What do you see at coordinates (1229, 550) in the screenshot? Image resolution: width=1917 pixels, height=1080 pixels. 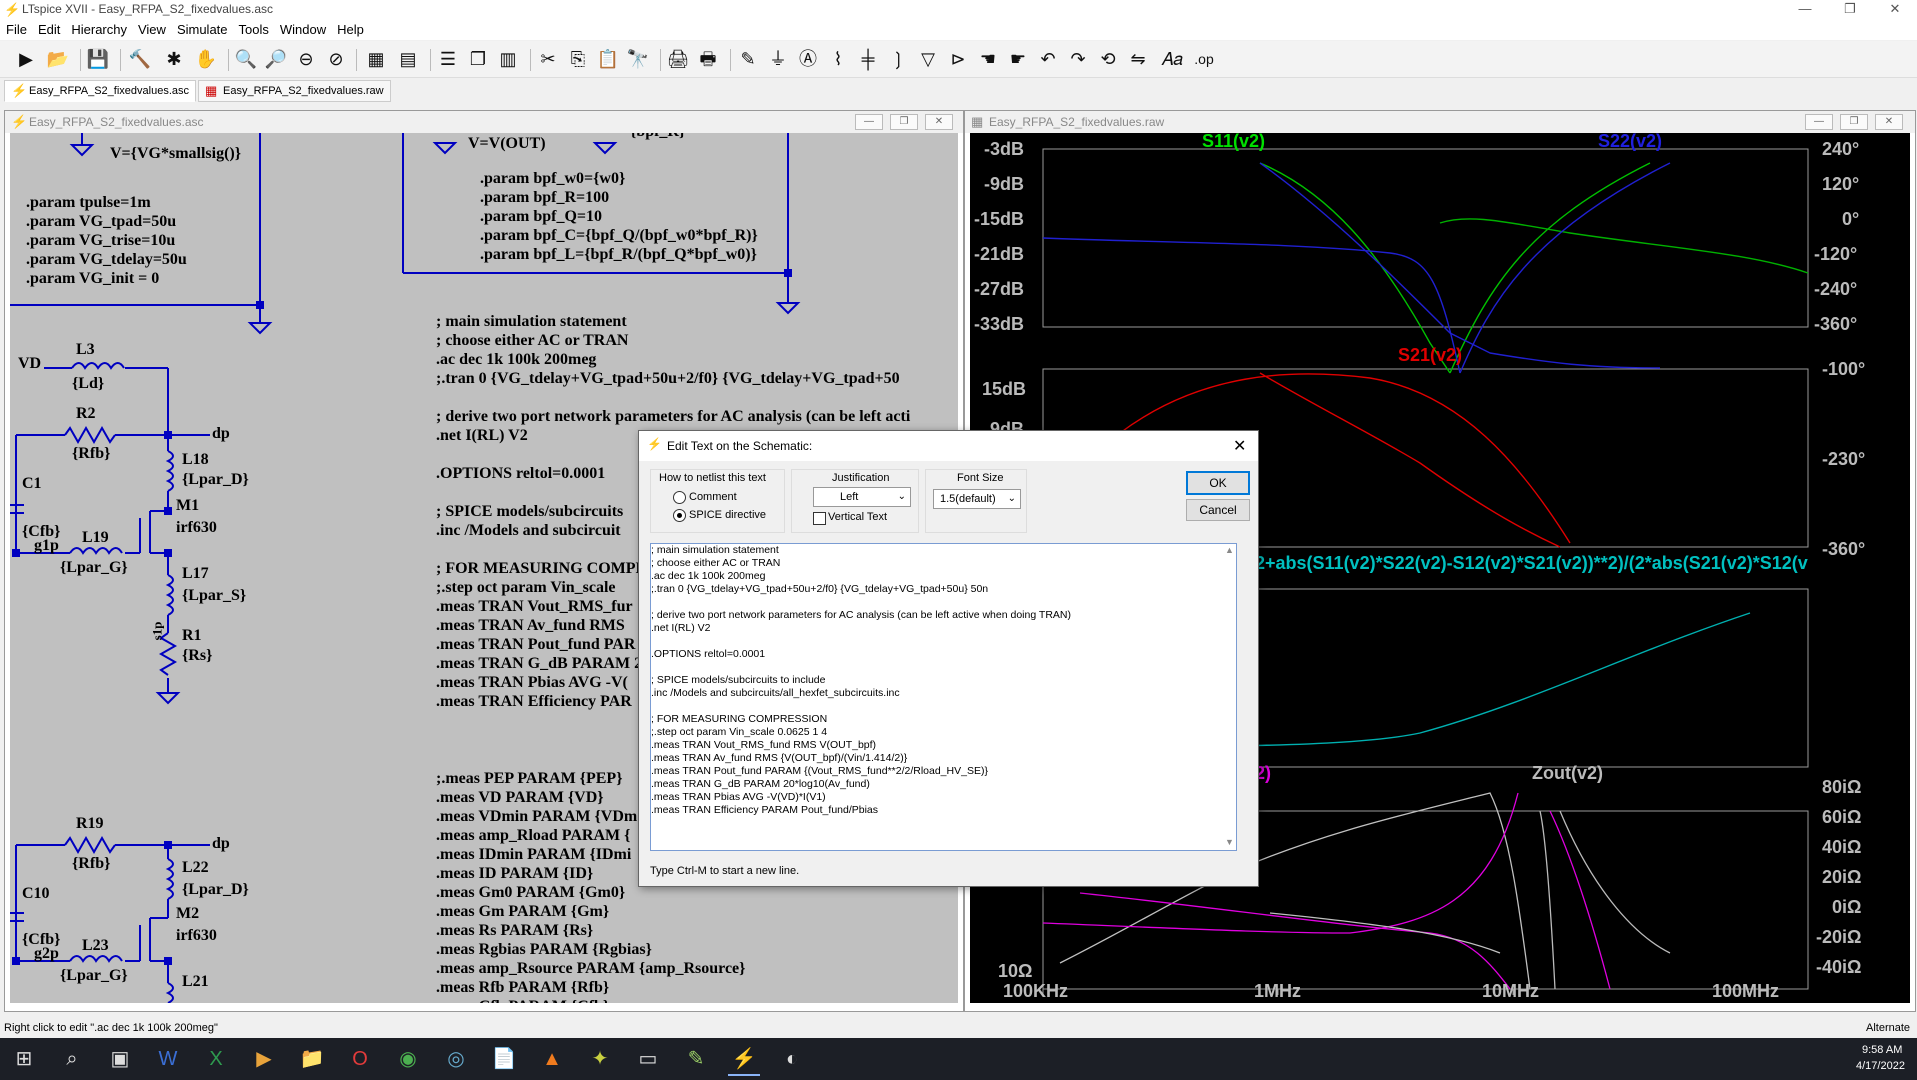 I see `scroll-up-icon: ▲` at bounding box center [1229, 550].